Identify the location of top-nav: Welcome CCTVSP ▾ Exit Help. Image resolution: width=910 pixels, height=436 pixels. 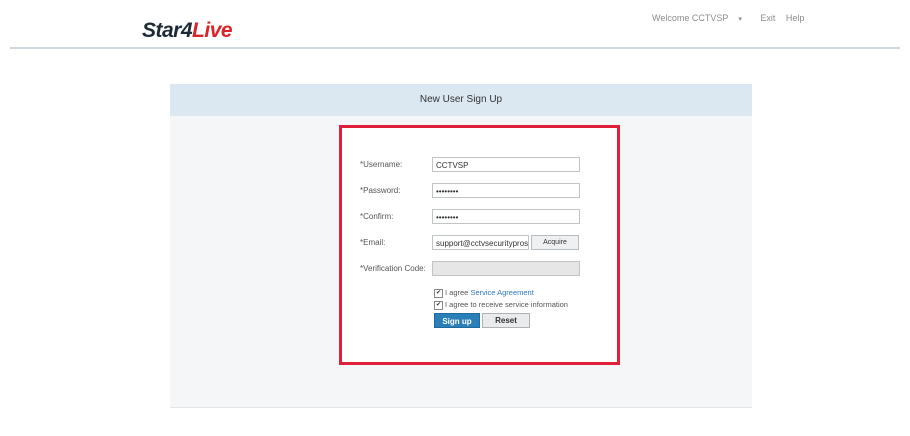
(732, 18).